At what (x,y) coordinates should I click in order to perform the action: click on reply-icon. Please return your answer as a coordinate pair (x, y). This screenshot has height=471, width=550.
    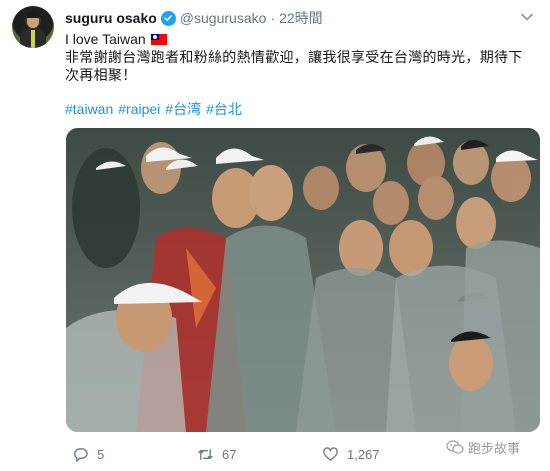
    Looking at the image, I should click on (81, 454).